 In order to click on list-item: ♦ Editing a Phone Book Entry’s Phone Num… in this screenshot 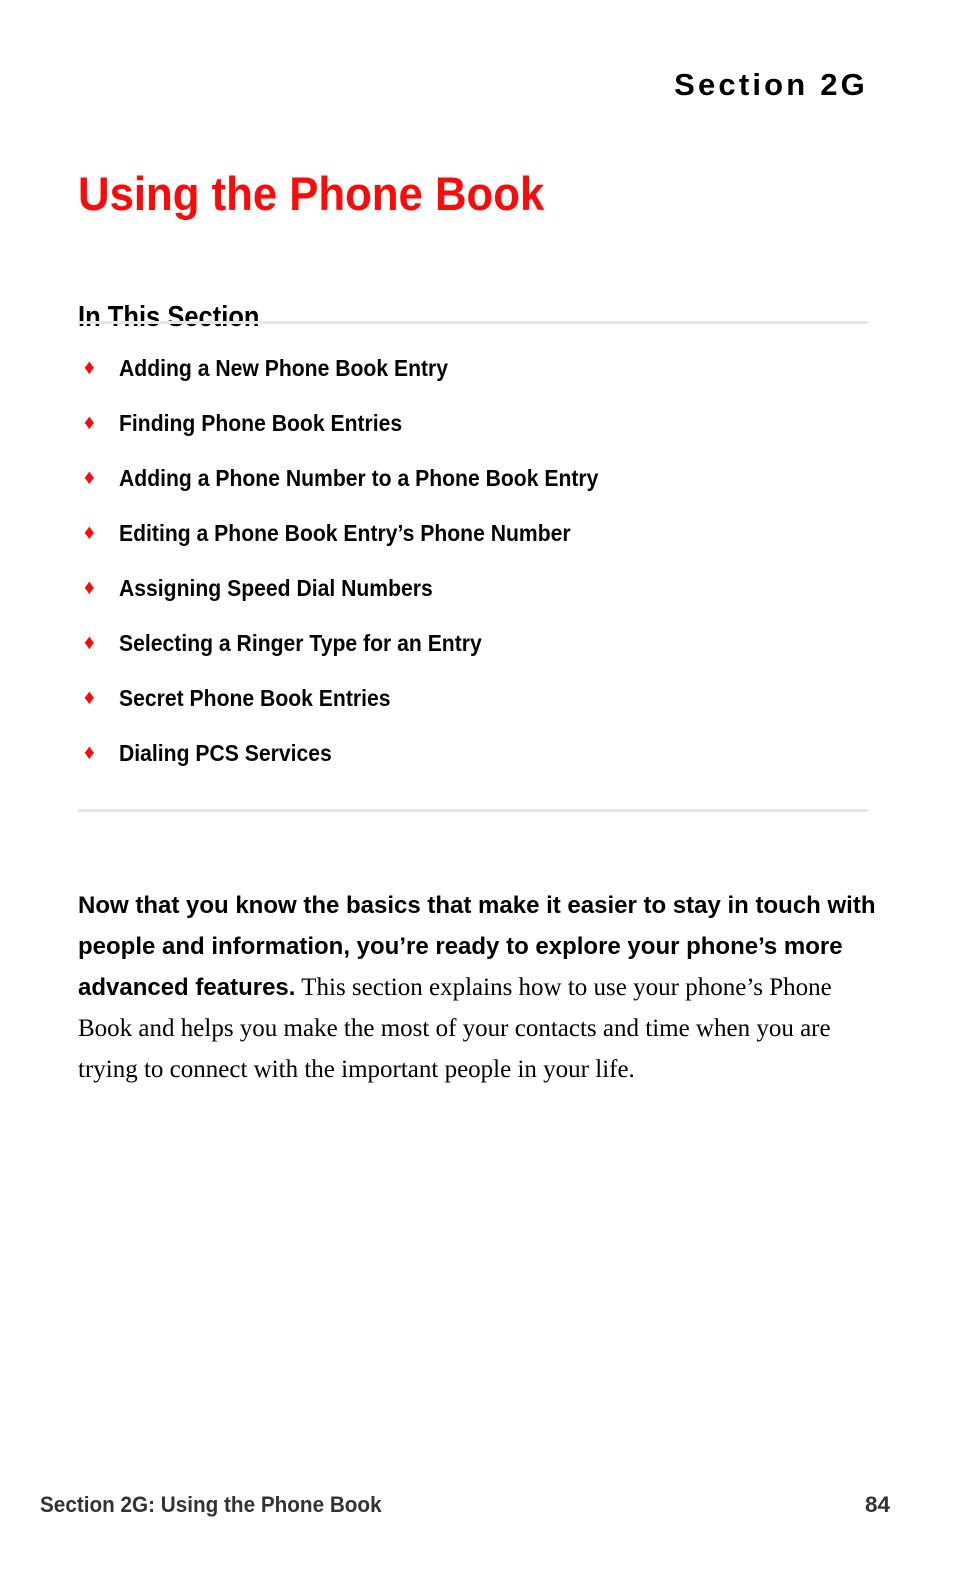, I will do `click(478, 542)`.